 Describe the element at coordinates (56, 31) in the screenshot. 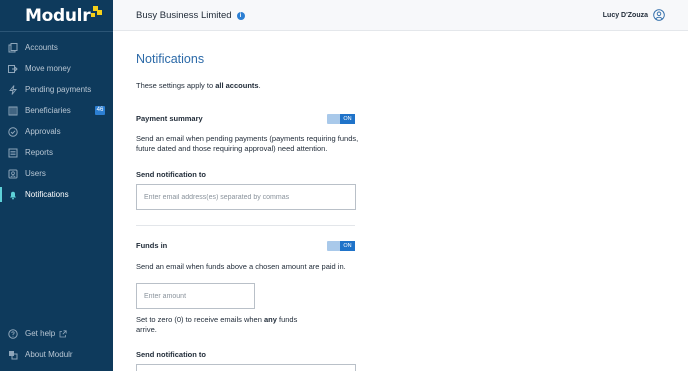

I see `sidebar-divider` at that location.